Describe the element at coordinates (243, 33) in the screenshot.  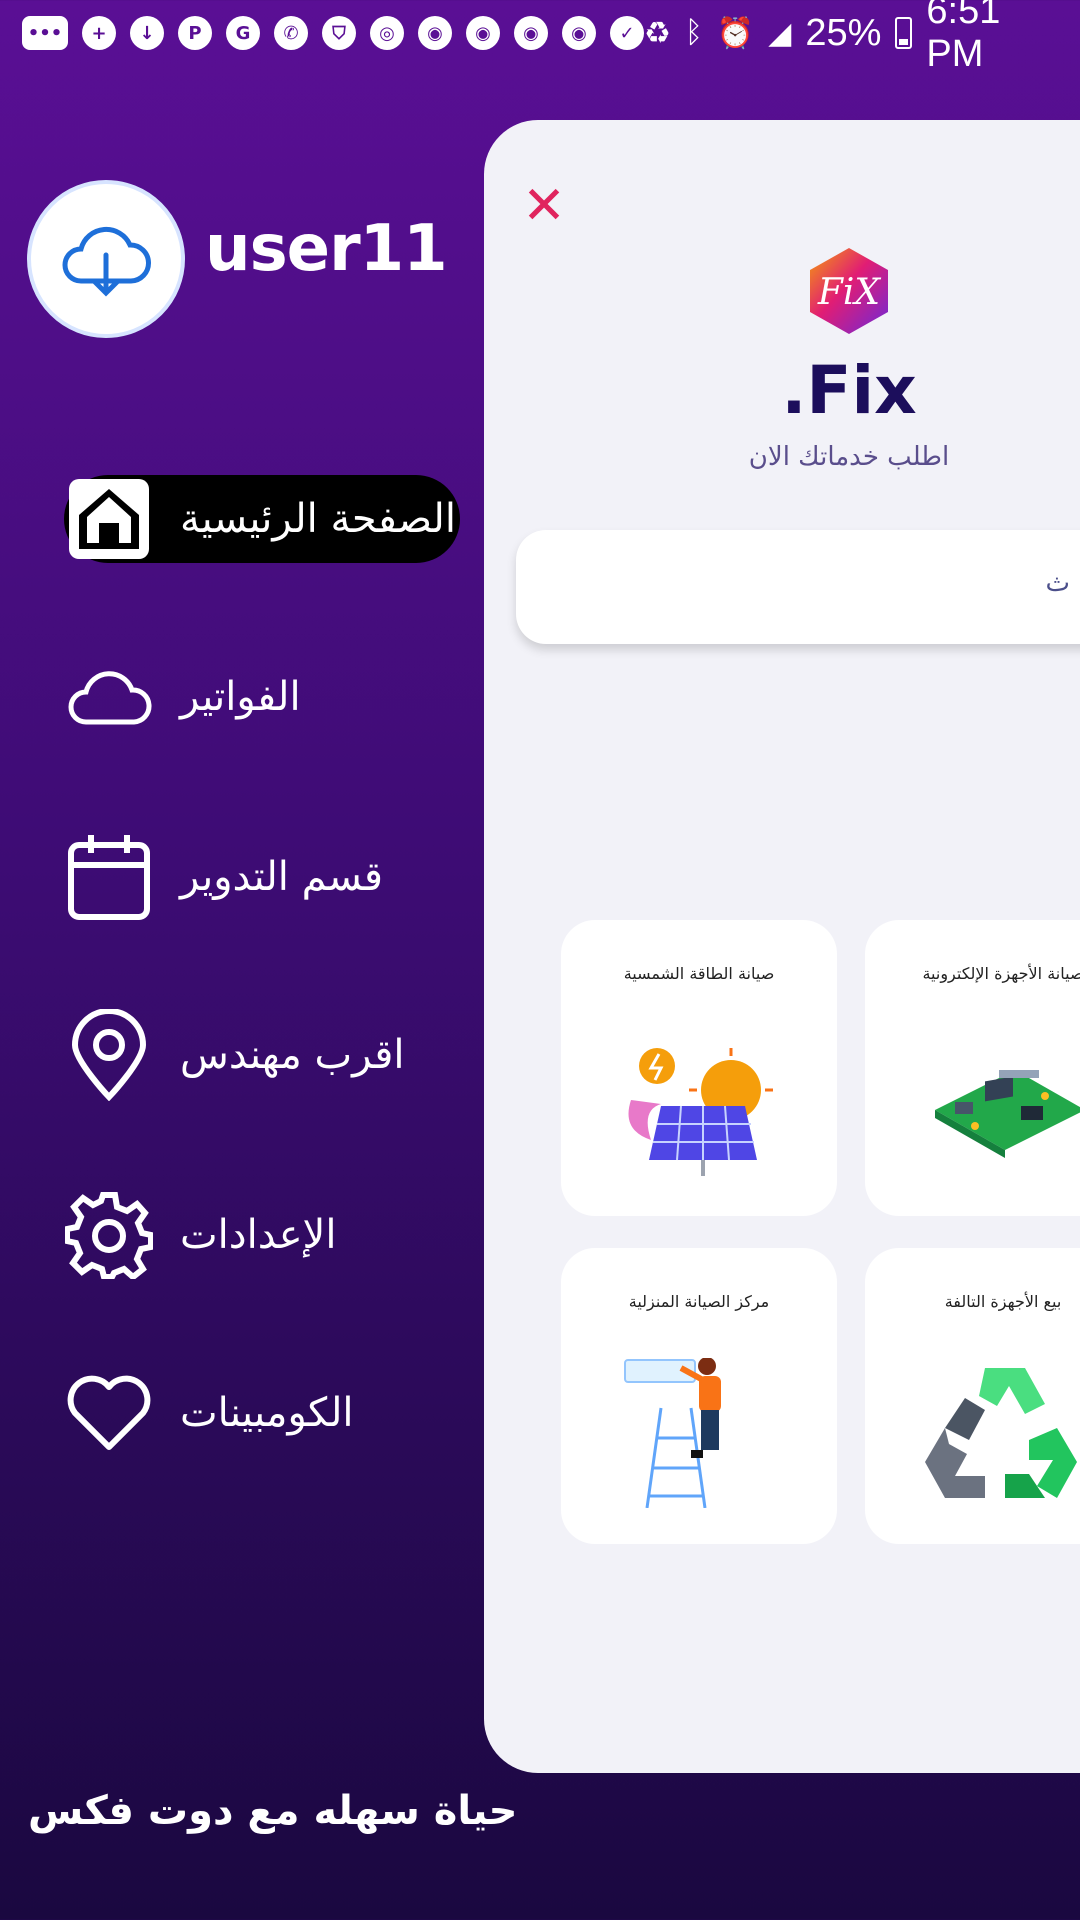
I see `galaxy-store-icon: G` at that location.